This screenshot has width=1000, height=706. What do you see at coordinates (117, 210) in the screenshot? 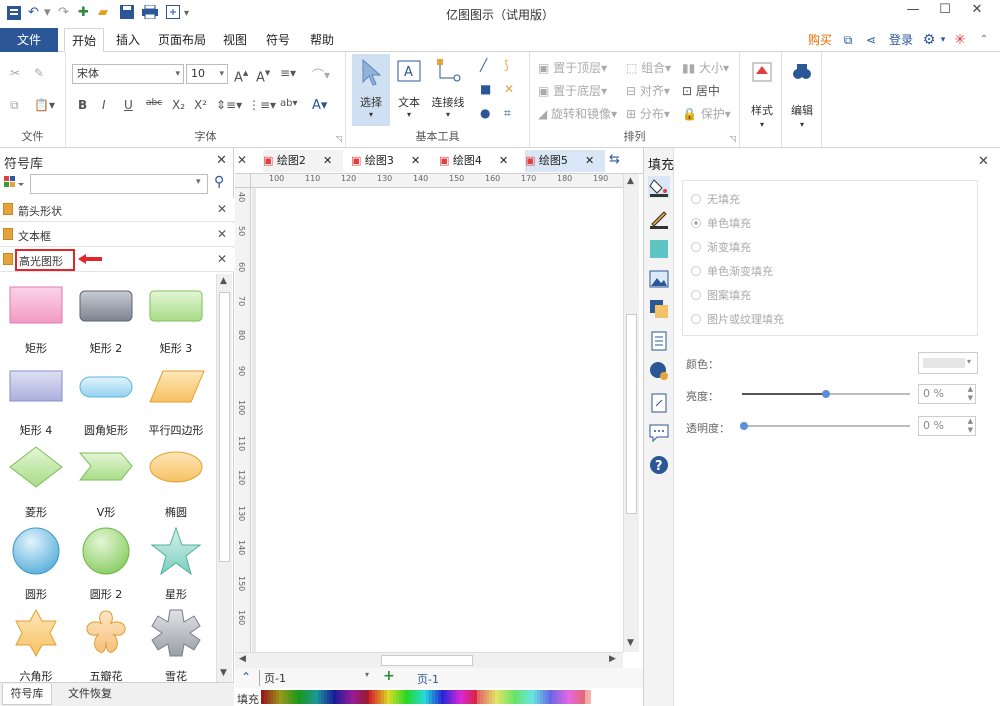
I see `library-category-arrows: 箭头形状 ✕` at bounding box center [117, 210].